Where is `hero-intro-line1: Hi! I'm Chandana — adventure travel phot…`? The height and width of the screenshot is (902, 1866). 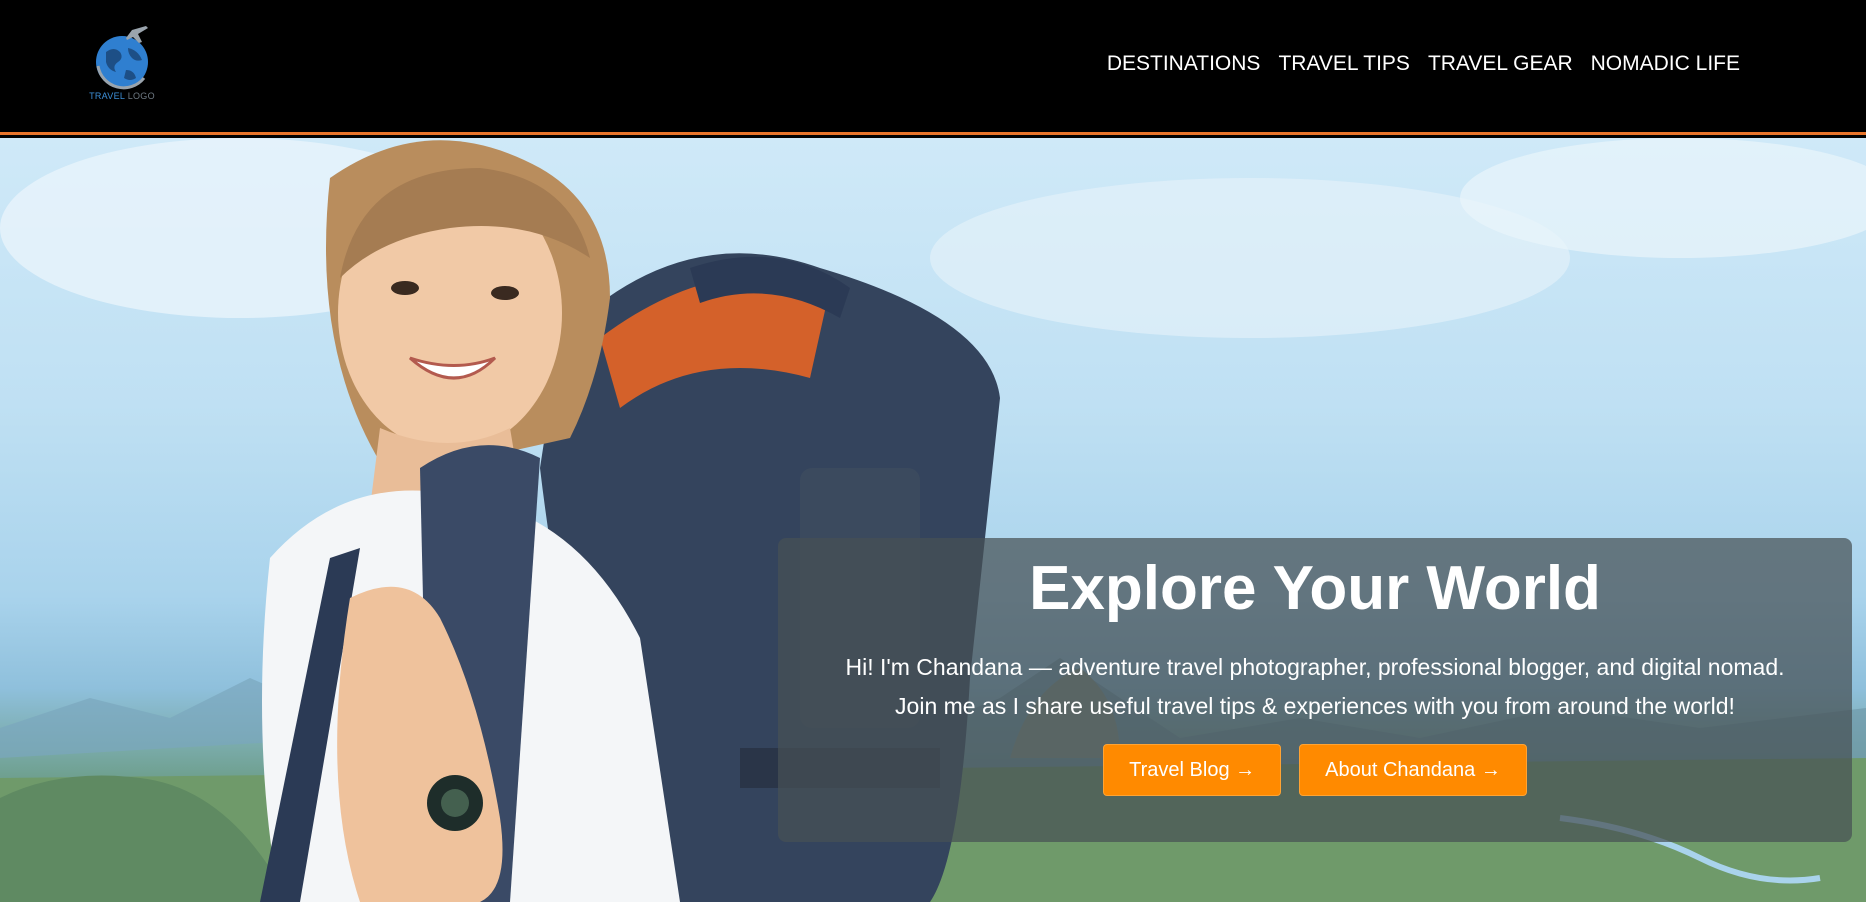 hero-intro-line1: Hi! I'm Chandana — adventure travel phot… is located at coordinates (1315, 667).